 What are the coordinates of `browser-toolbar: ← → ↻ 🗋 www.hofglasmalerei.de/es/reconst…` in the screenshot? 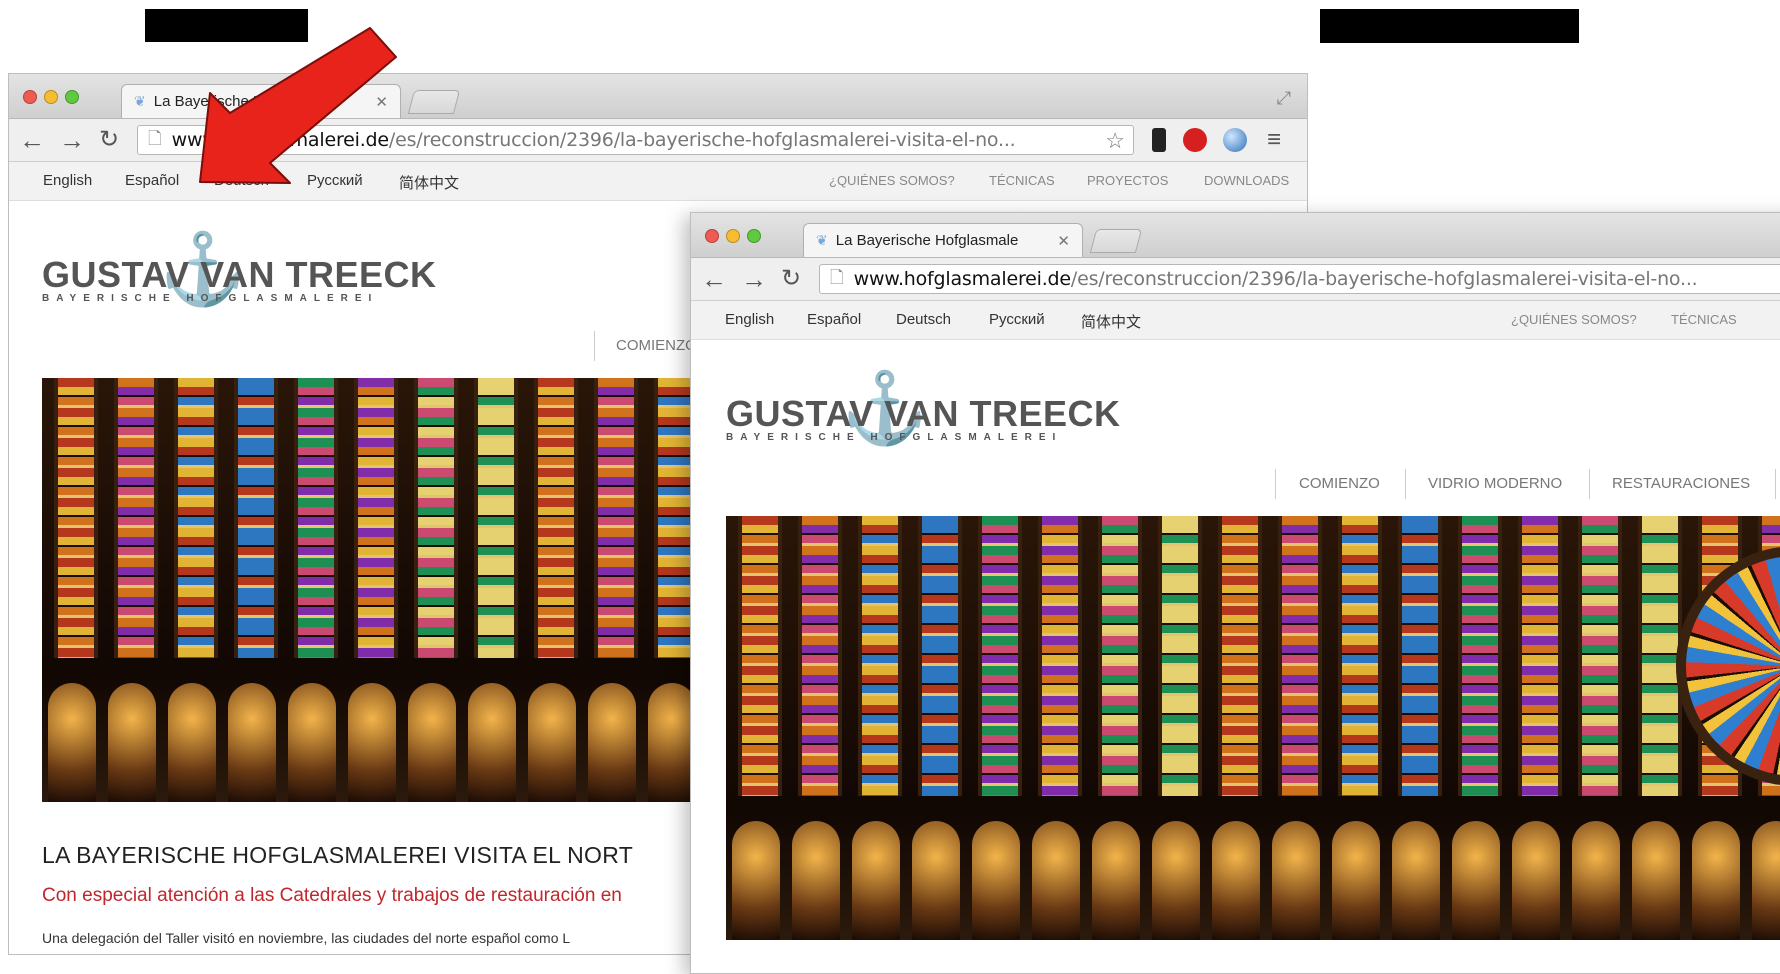 It's located at (1235, 279).